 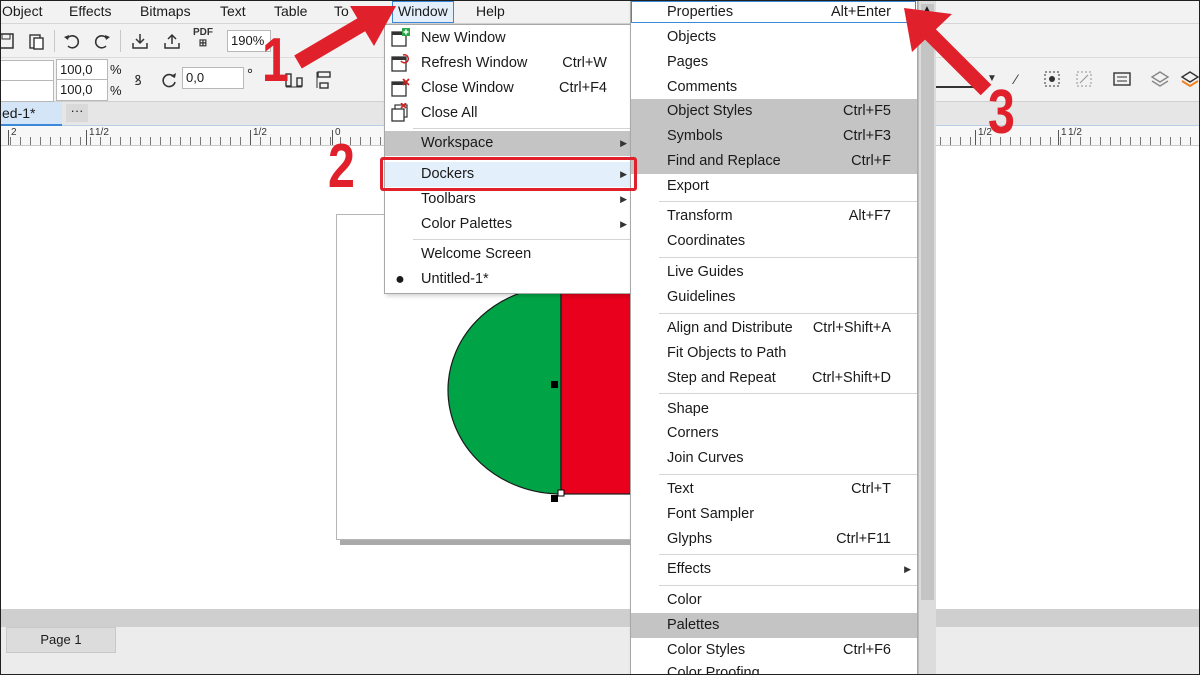 What do you see at coordinates (27, 71) in the screenshot?
I see `size-width-field` at bounding box center [27, 71].